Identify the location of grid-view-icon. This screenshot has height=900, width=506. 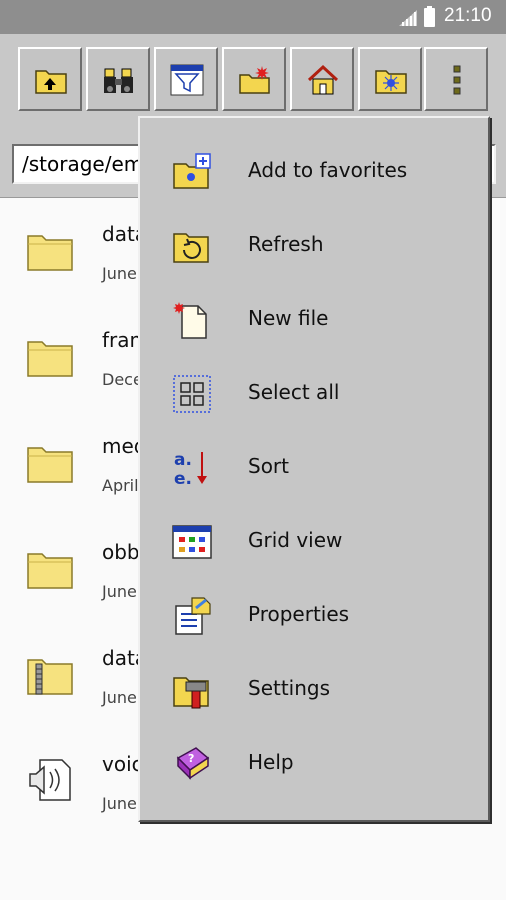
(192, 542).